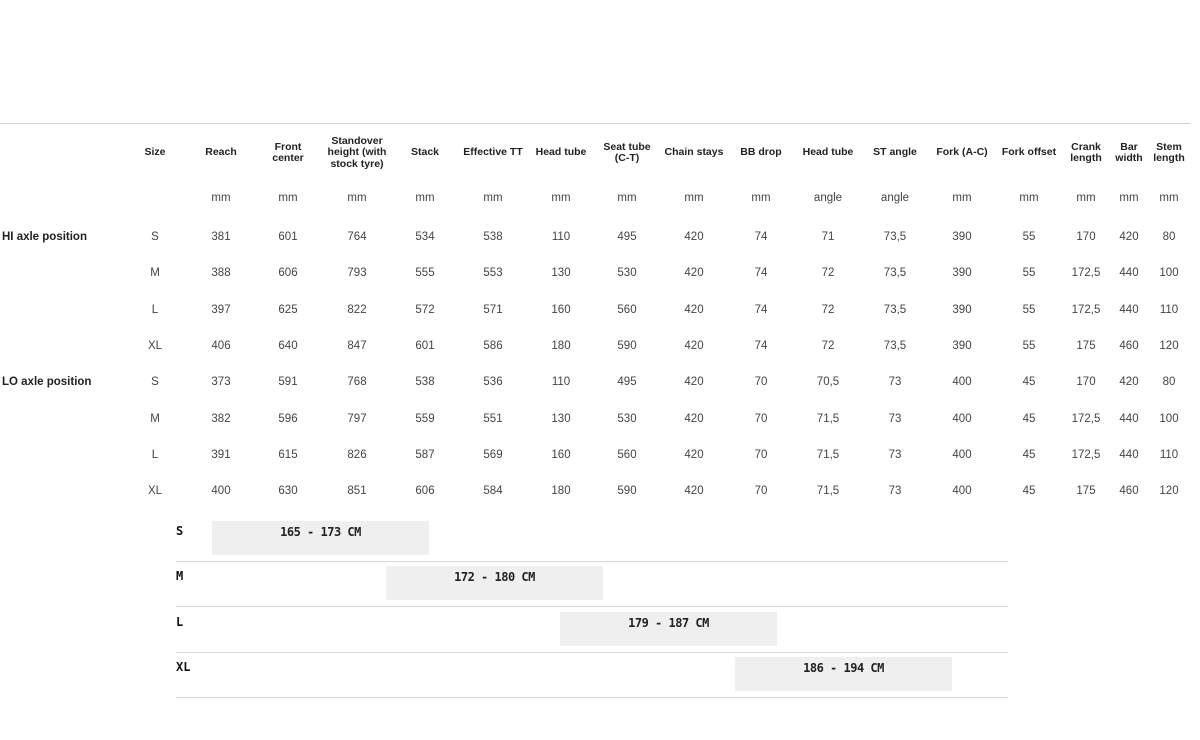  I want to click on table-cell: 591, so click(288, 382).